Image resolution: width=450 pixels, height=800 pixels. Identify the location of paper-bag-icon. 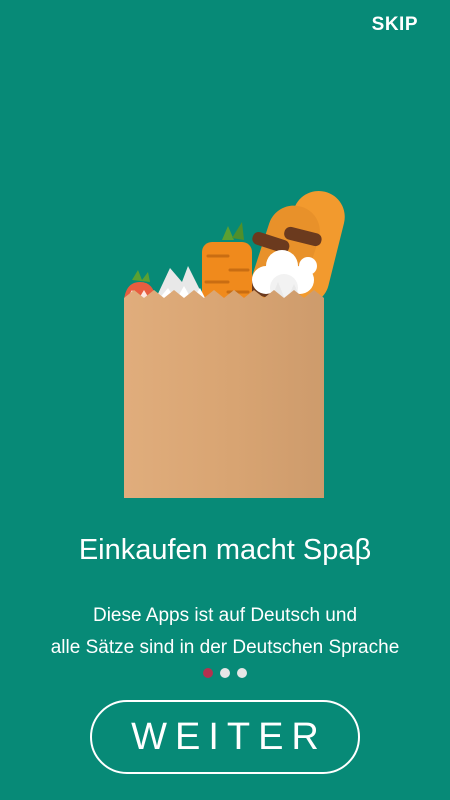
(224, 394).